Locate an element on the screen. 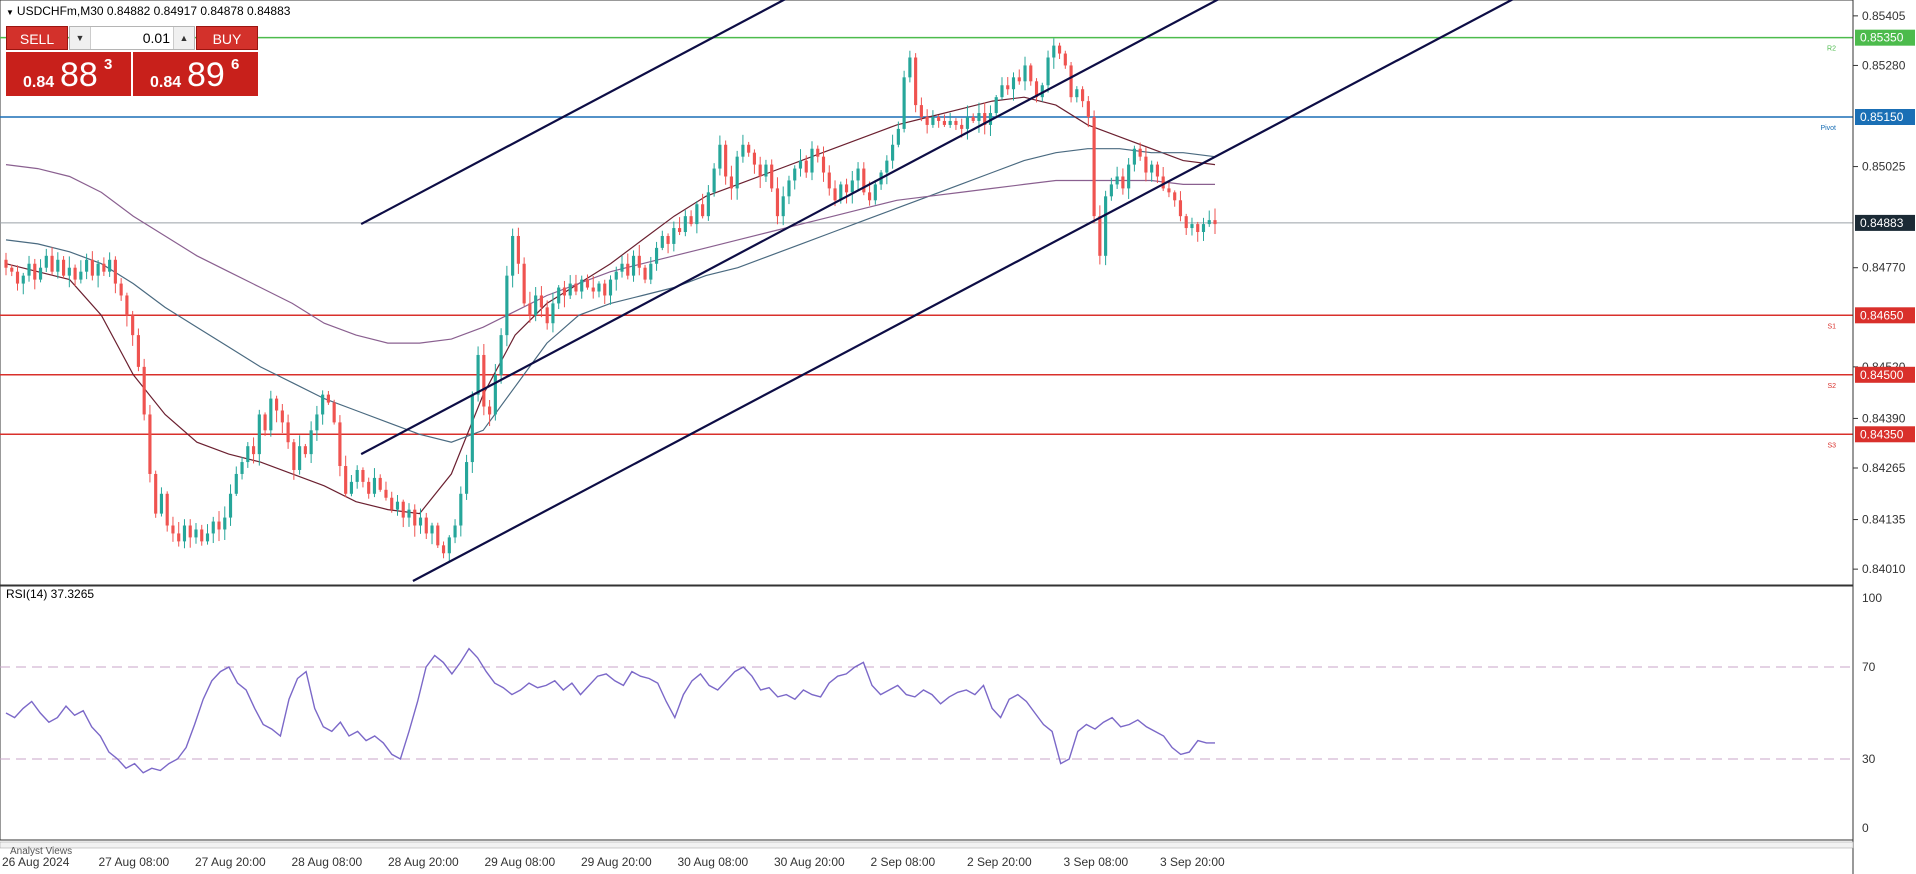  sell-quote-fraction: 3 is located at coordinates (108, 64).